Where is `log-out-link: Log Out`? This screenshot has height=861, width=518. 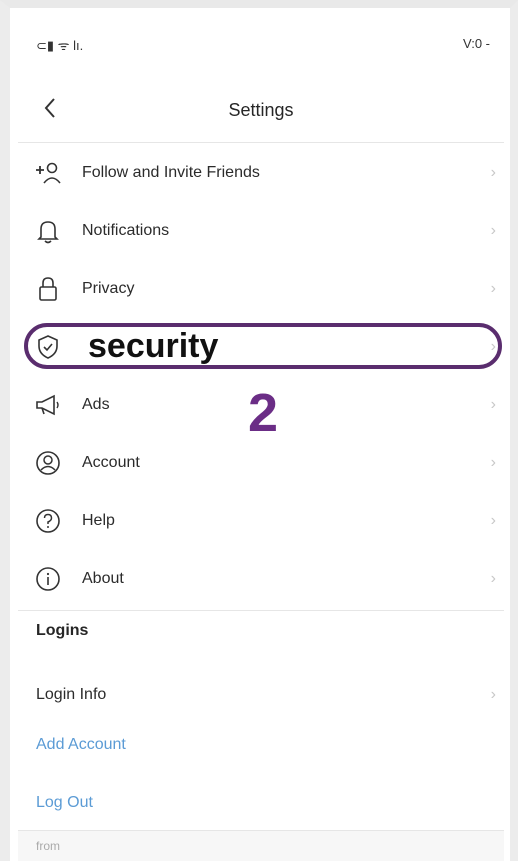
log-out-link: Log Out is located at coordinates (64, 803).